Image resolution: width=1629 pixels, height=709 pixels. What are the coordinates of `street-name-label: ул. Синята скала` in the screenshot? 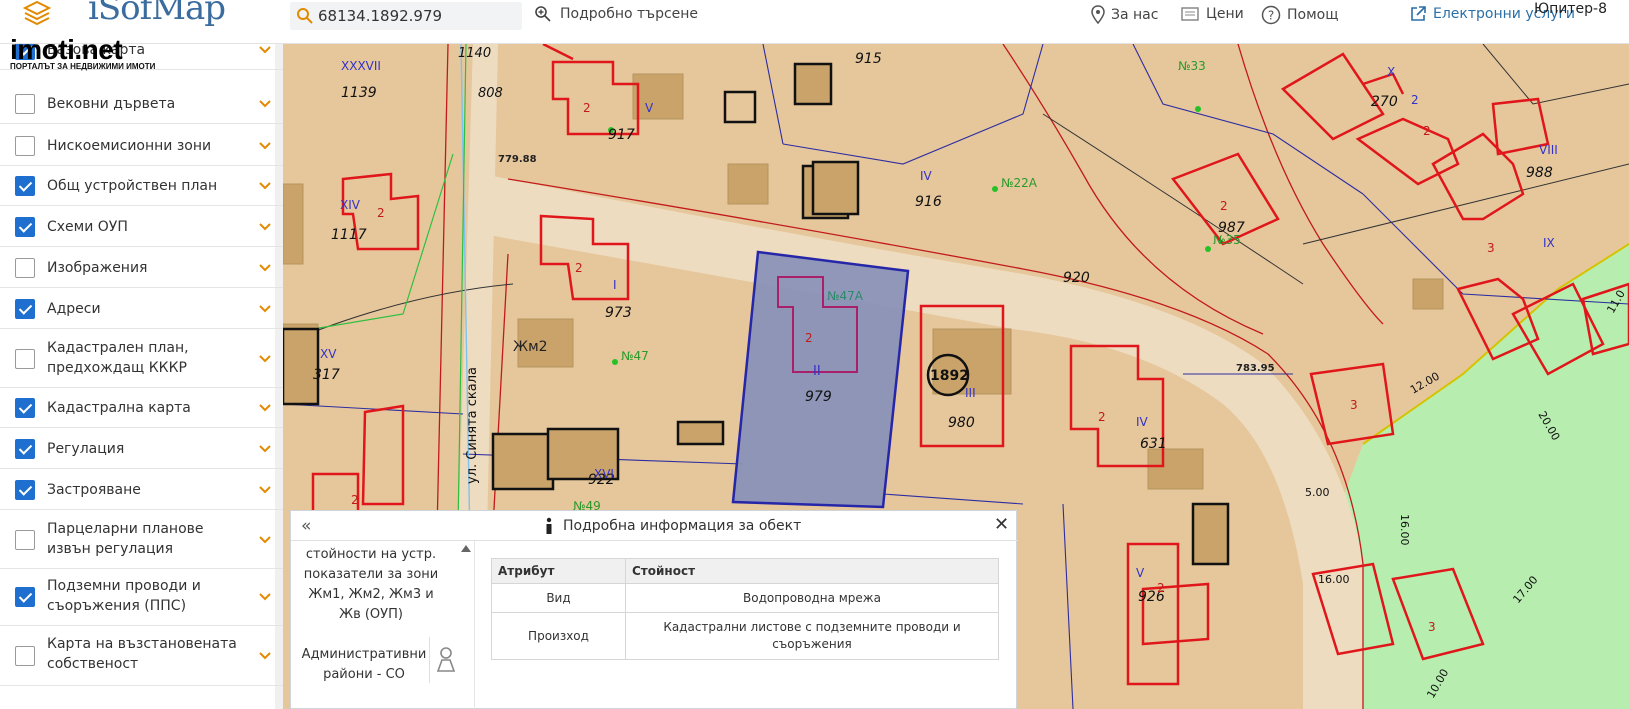 It's located at (472, 425).